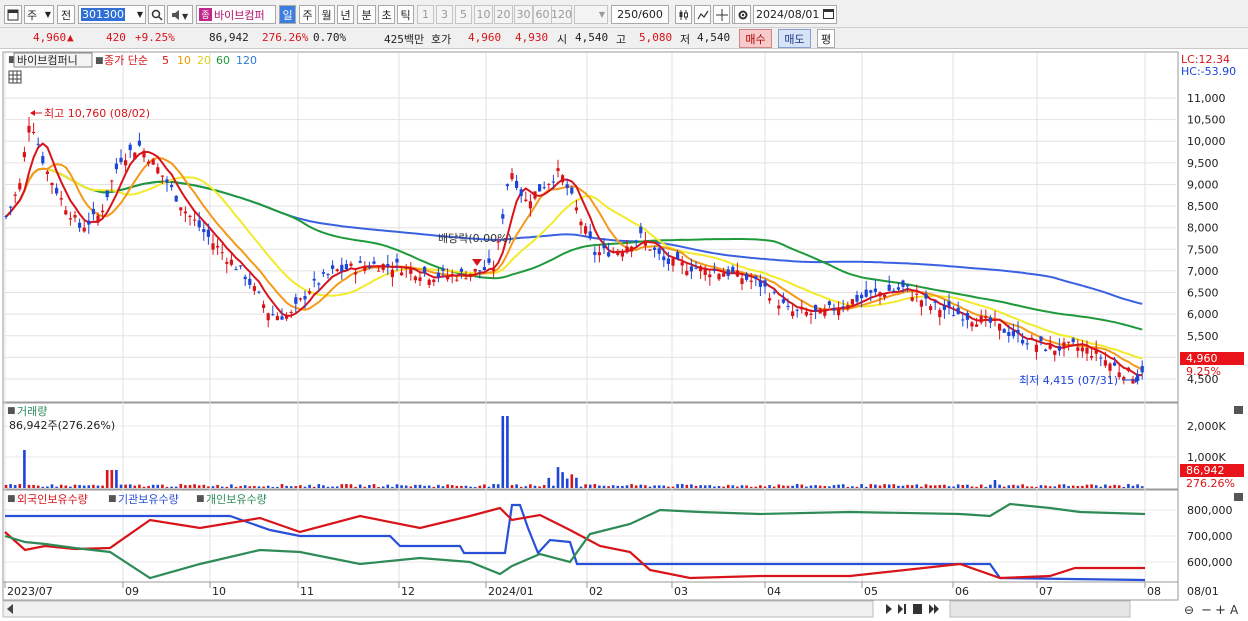 The image size is (1248, 621). I want to click on price-tag-value: 4,960, so click(1202, 358).